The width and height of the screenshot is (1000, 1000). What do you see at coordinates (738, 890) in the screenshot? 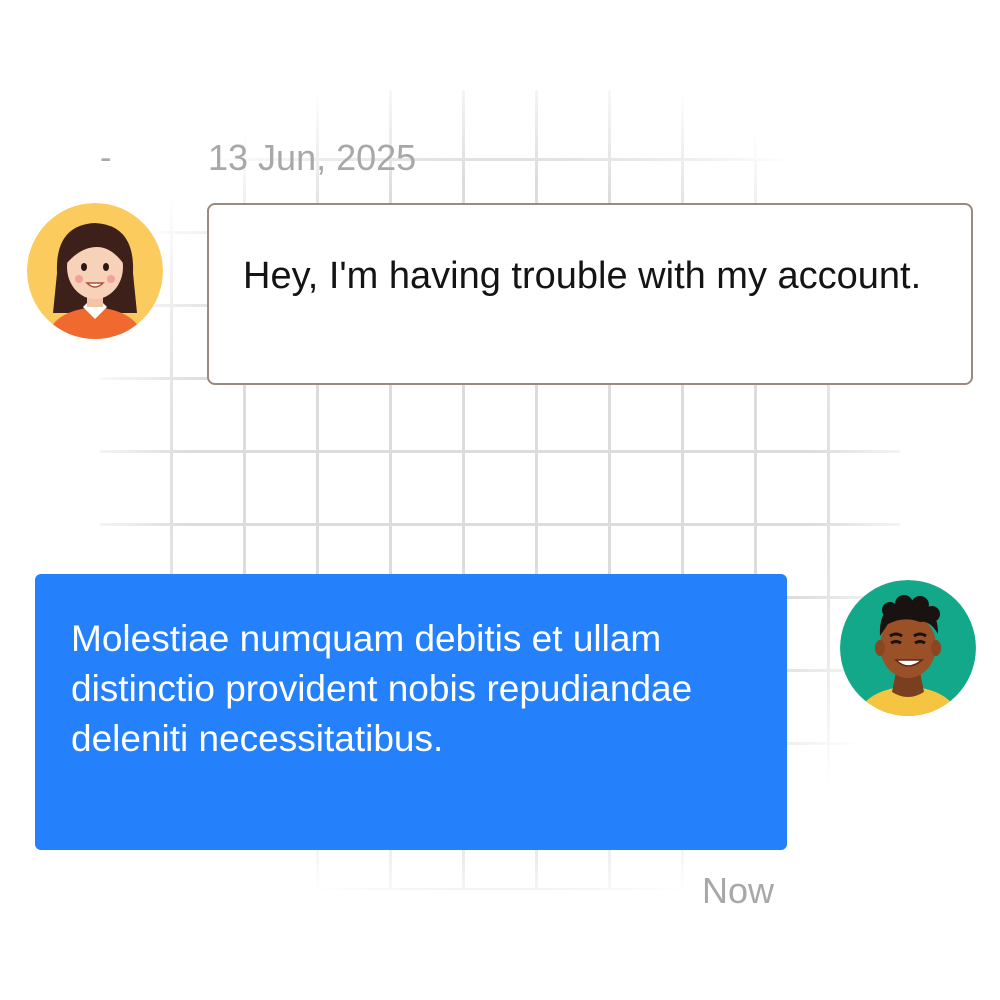
I see `message-timestamp: Now` at bounding box center [738, 890].